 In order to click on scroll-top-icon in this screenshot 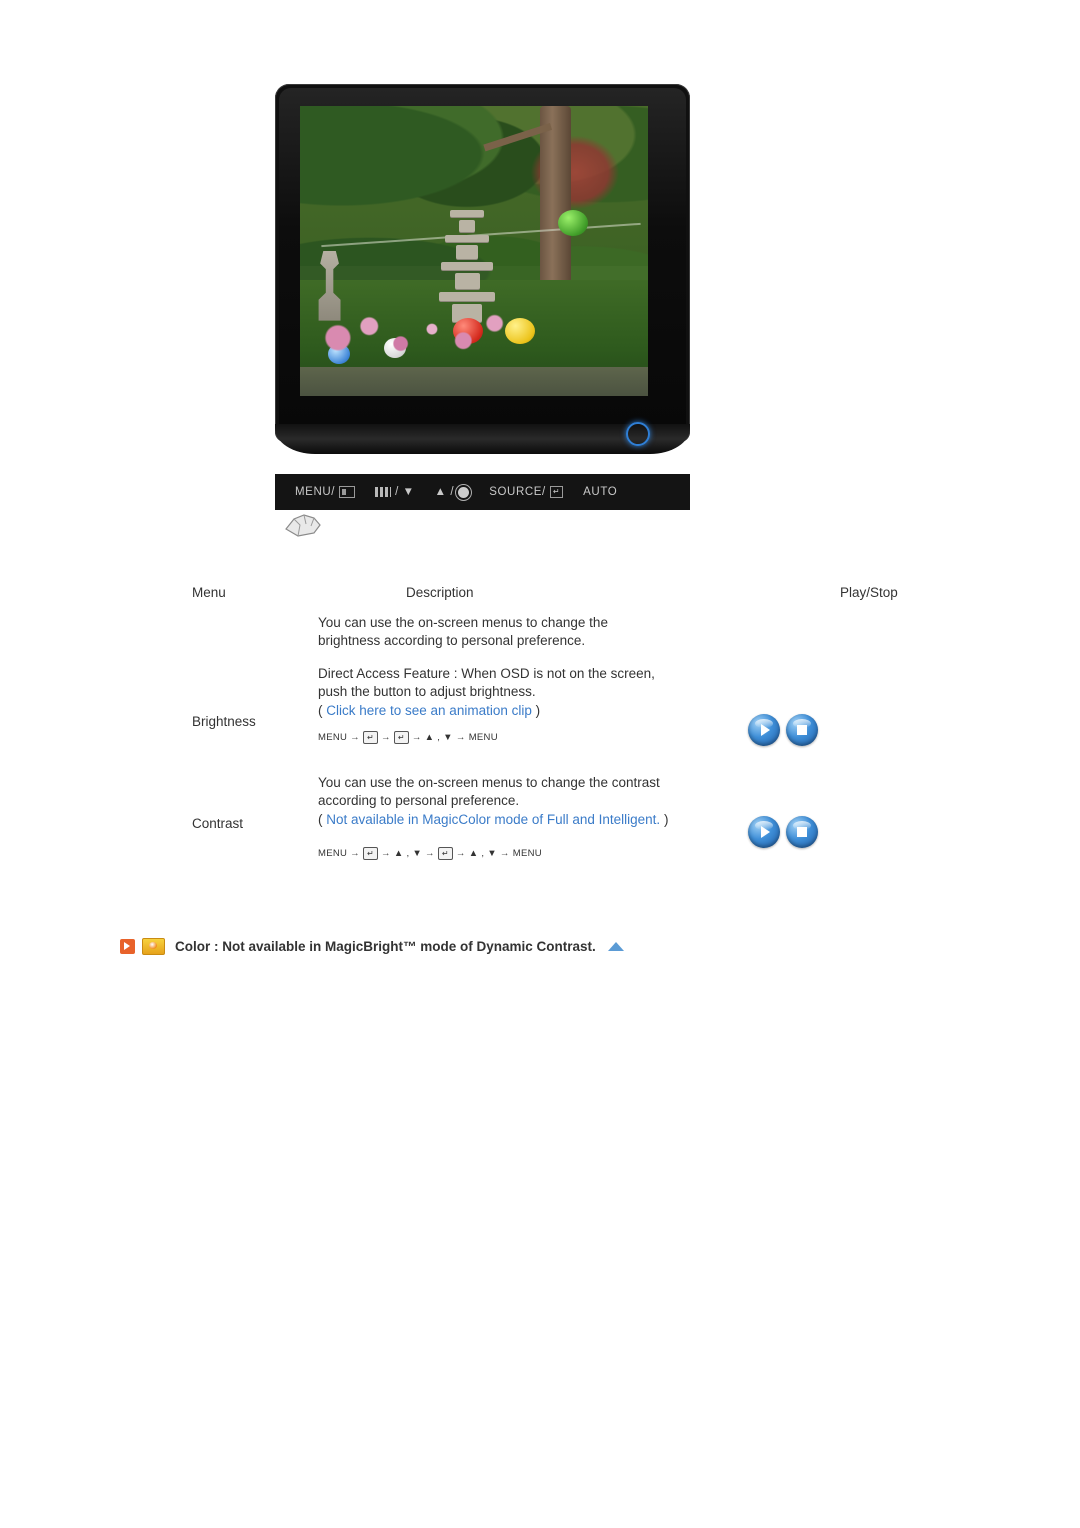, I will do `click(615, 946)`.